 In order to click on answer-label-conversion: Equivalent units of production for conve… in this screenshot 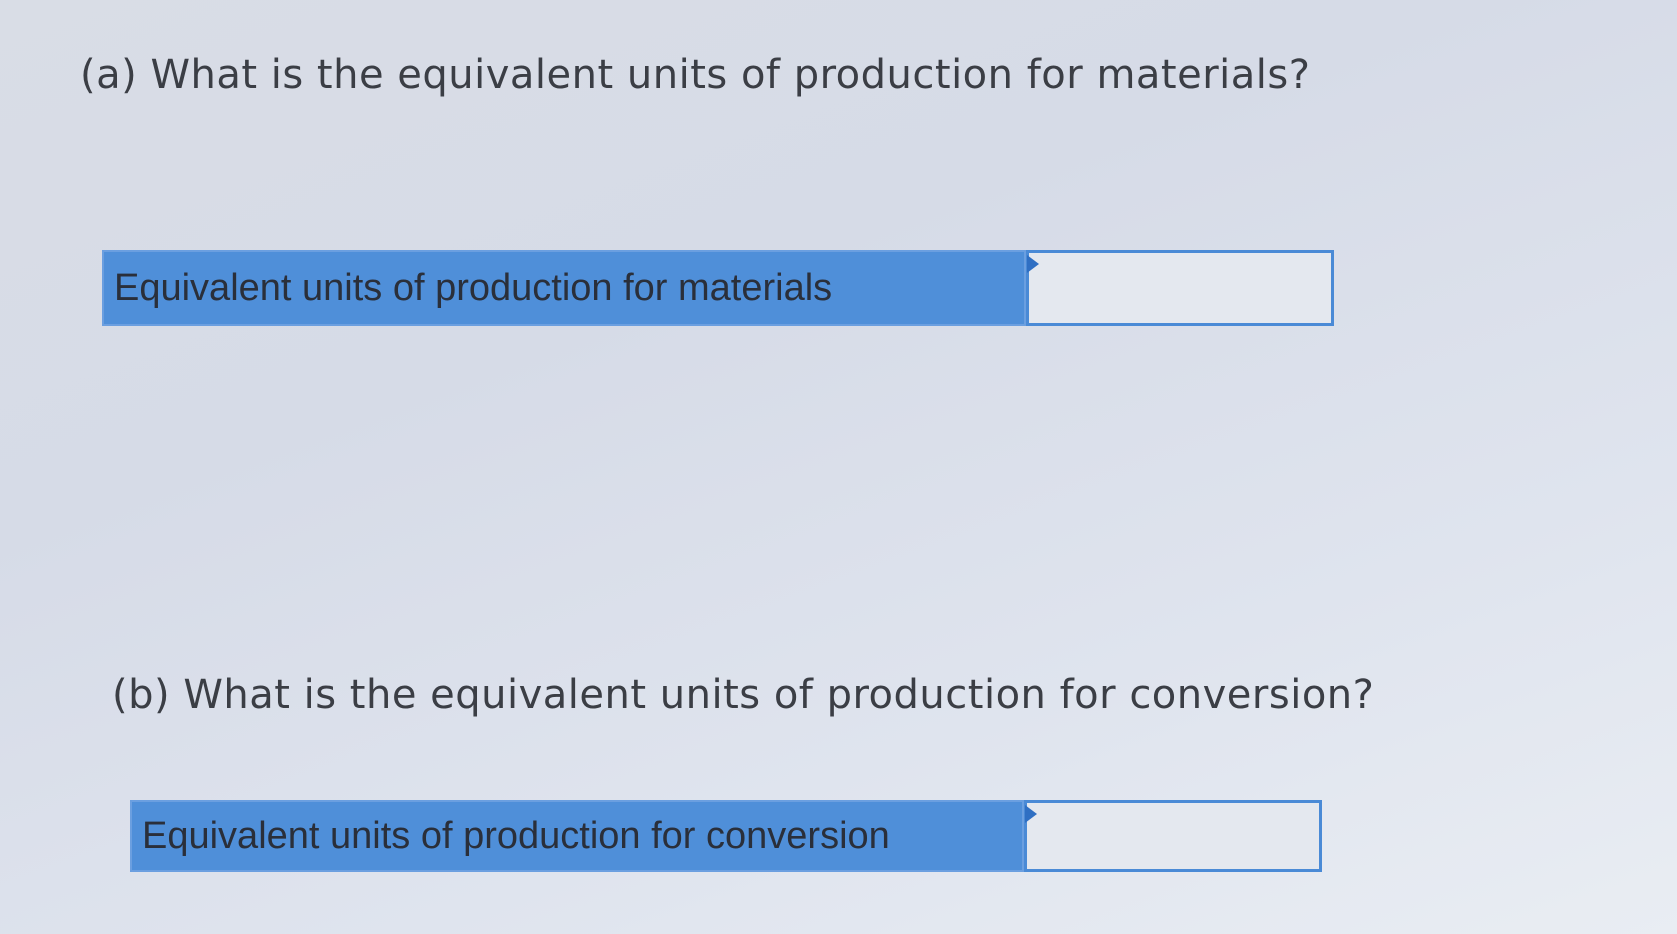, I will do `click(577, 836)`.